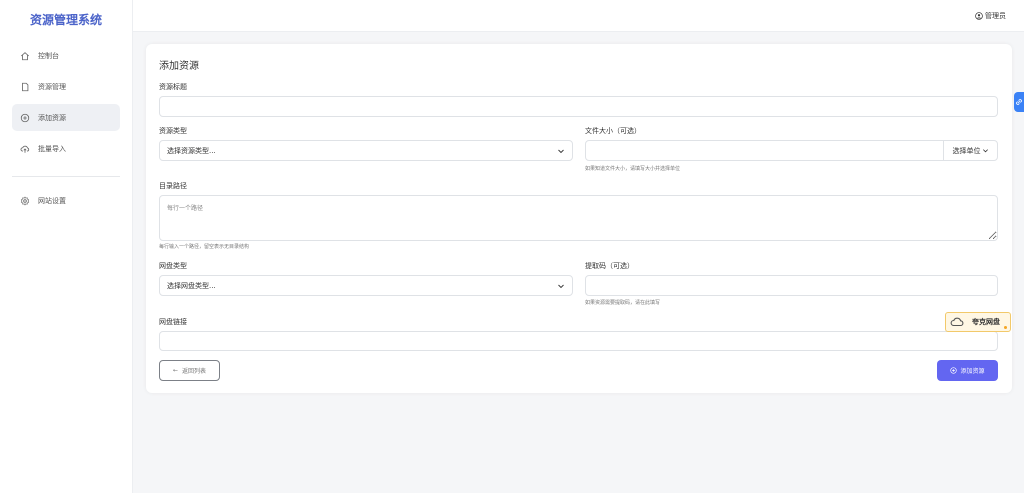 Image resolution: width=1024 pixels, height=493 pixels. I want to click on sidebar-item-label: 添加资源, so click(52, 117).